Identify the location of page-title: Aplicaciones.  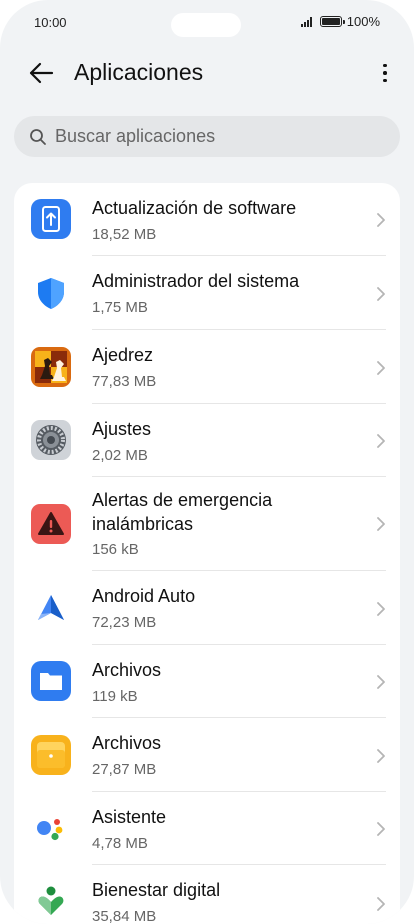
(139, 72).